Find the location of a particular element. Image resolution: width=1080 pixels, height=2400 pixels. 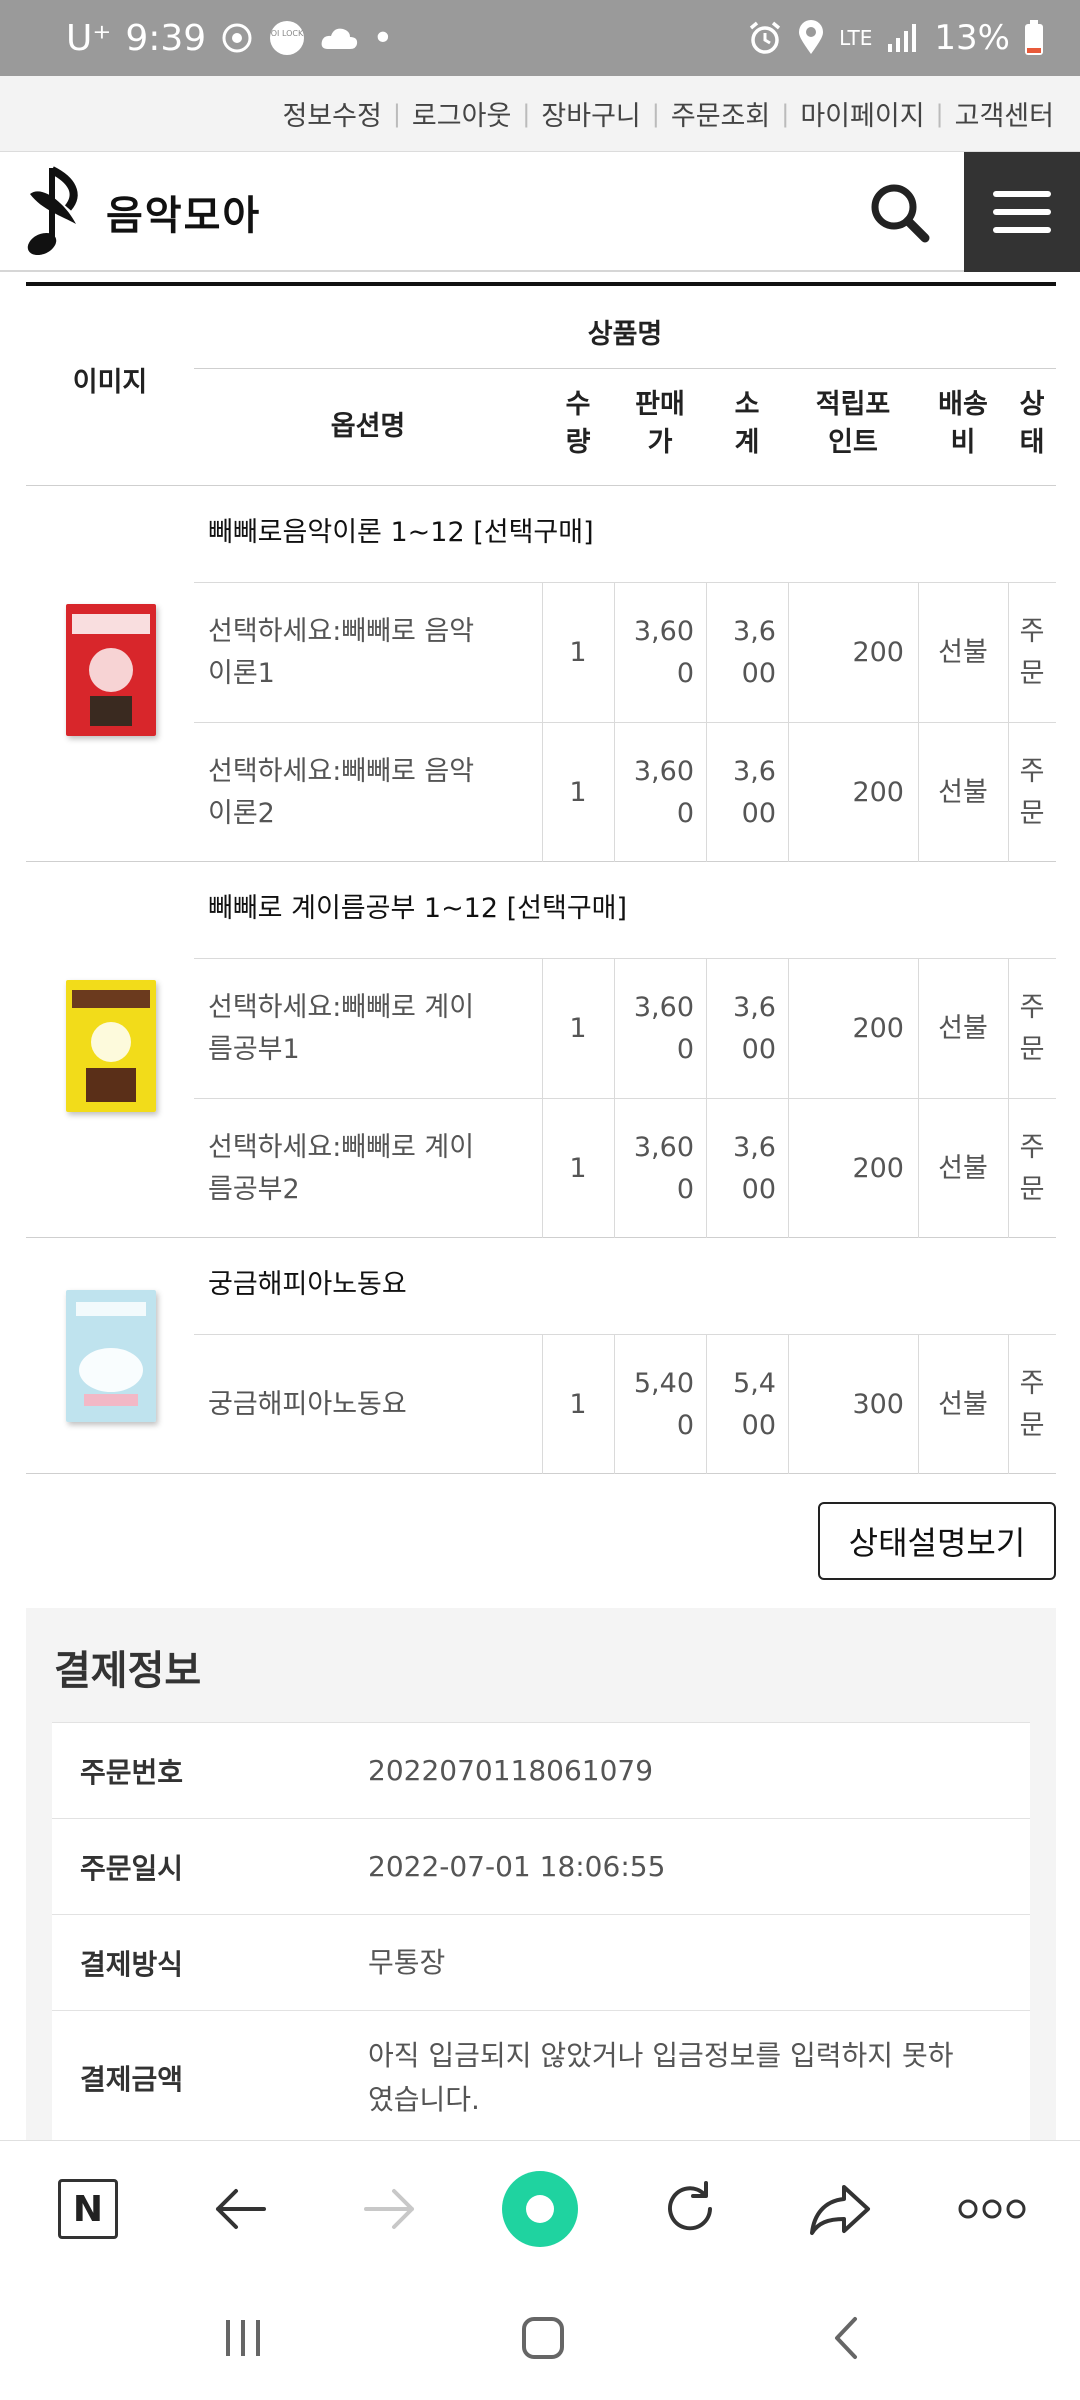

search-button is located at coordinates (900, 213).